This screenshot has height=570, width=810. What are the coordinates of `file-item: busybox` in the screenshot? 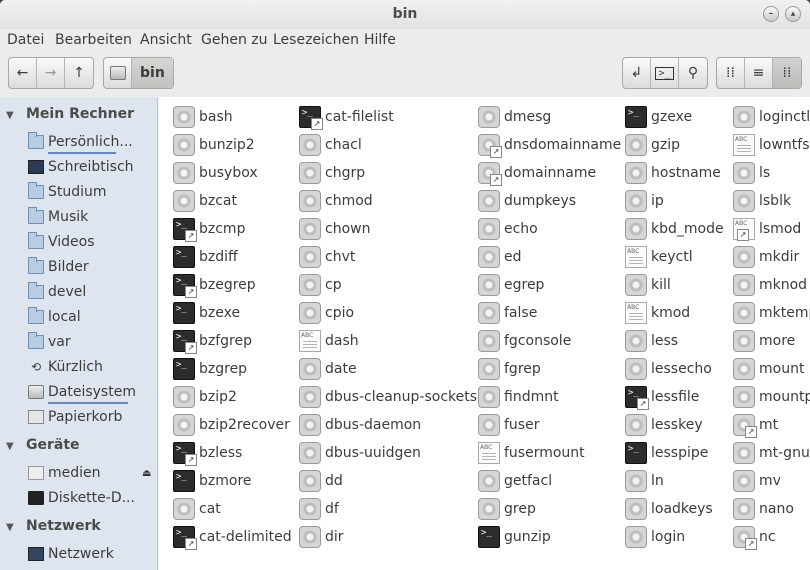 It's located at (215, 173).